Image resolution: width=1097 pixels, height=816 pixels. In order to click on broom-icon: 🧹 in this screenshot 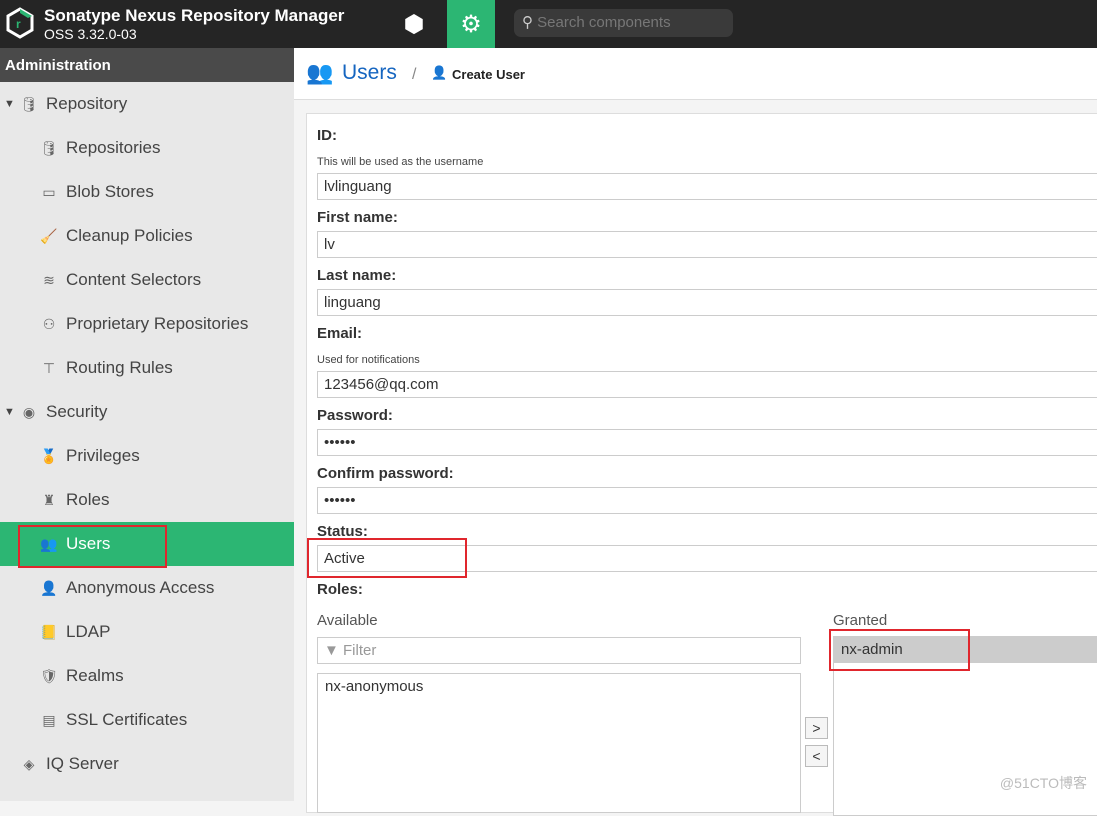, I will do `click(49, 235)`.